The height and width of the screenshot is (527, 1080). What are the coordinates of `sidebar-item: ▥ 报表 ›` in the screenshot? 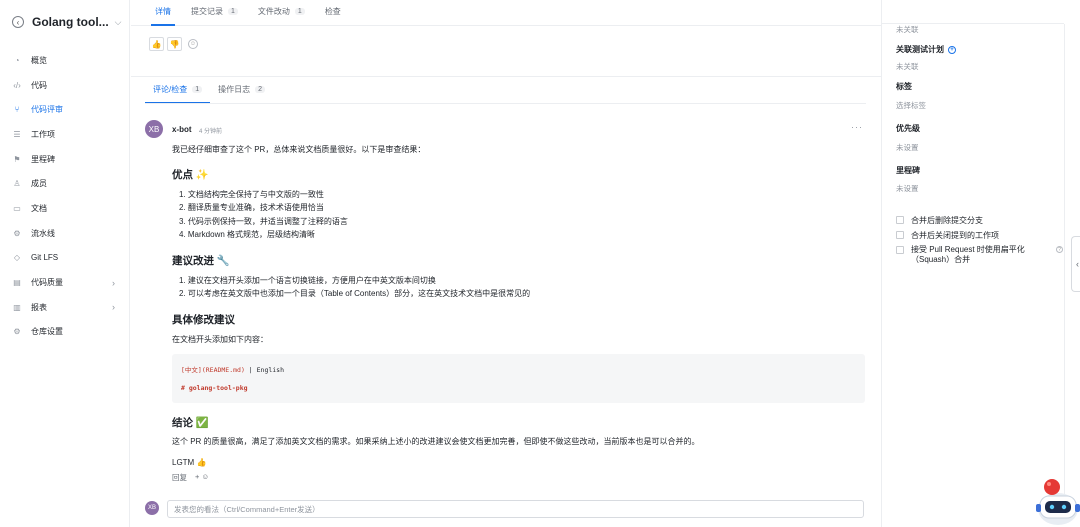 It's located at (64, 307).